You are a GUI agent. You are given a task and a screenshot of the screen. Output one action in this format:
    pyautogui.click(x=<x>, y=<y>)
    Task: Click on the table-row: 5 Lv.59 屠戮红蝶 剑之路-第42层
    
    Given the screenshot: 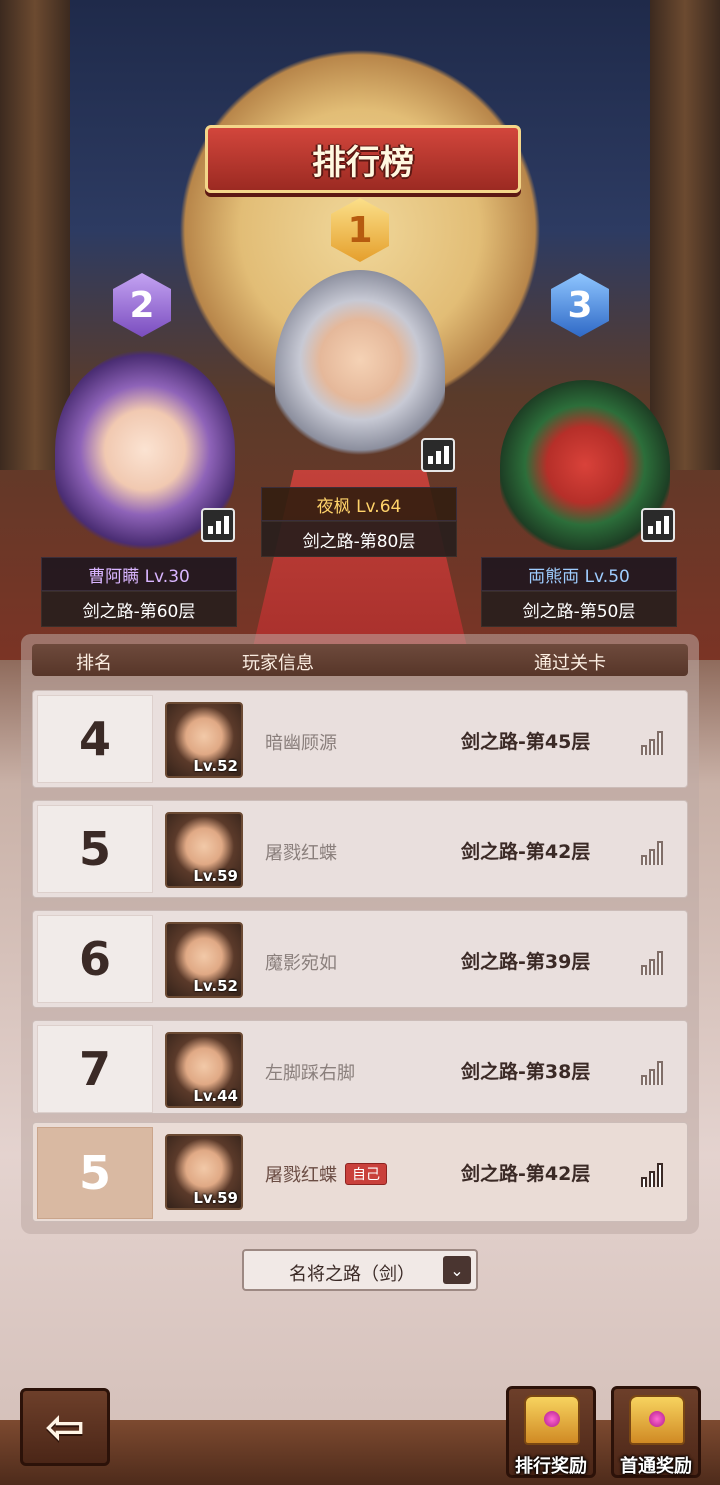 What is the action you would take?
    pyautogui.click(x=360, y=849)
    